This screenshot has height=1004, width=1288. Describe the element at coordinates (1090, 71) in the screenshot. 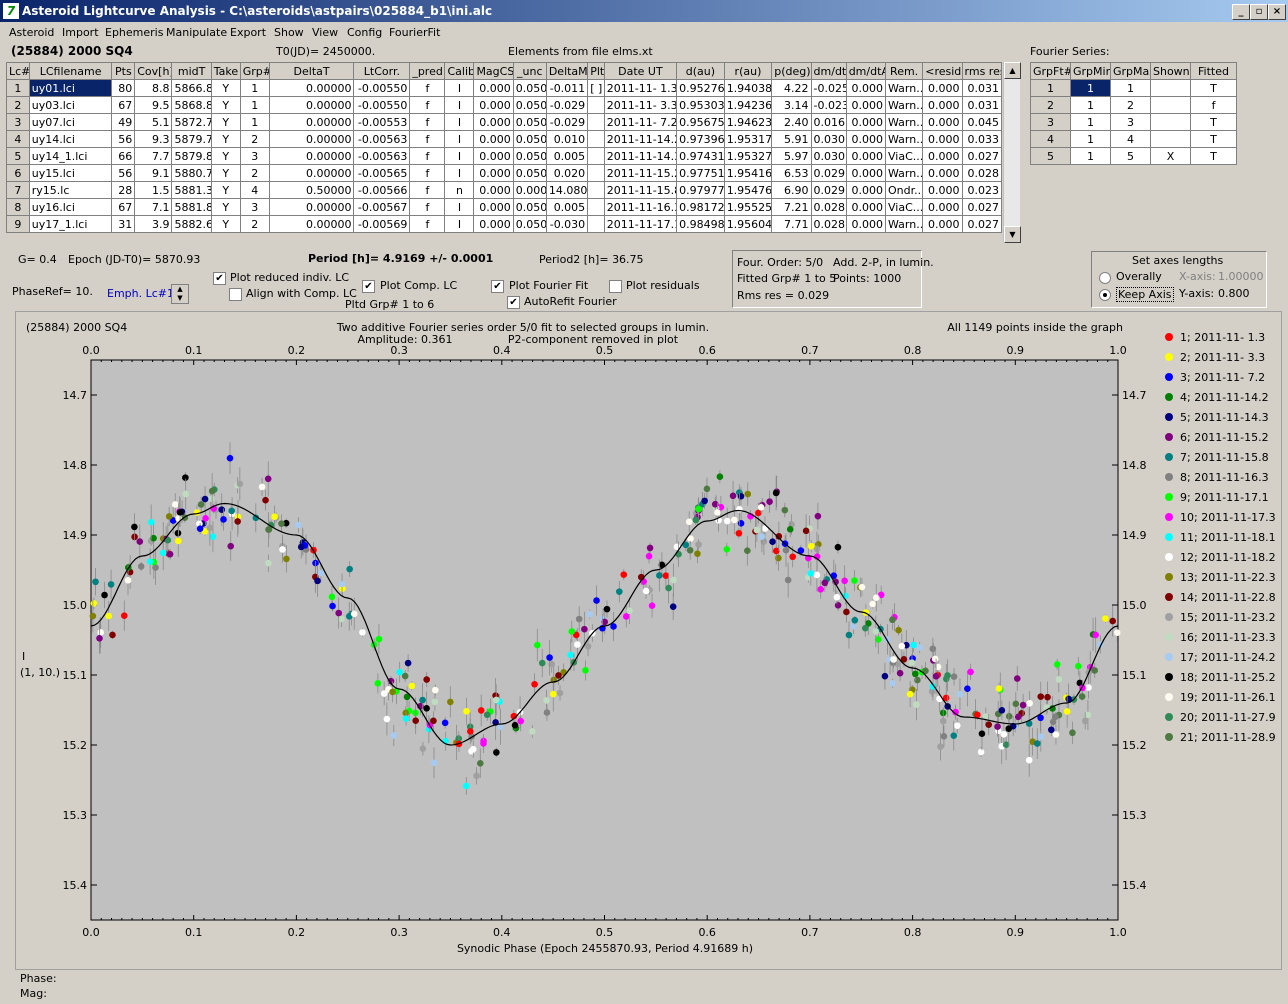

I see `grp-col-header: GrpMin` at that location.